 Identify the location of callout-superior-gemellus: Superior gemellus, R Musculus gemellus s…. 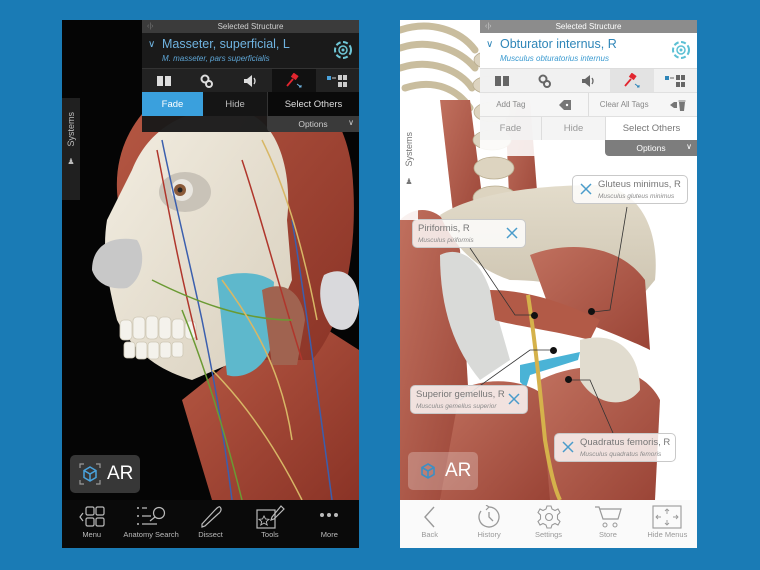
(469, 399).